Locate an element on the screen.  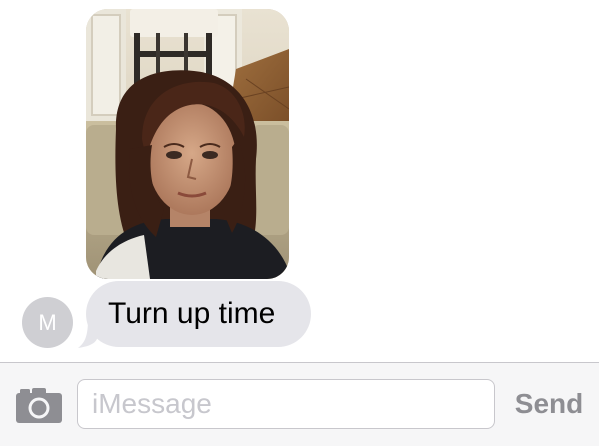
avatar-initial: M is located at coordinates (47, 322).